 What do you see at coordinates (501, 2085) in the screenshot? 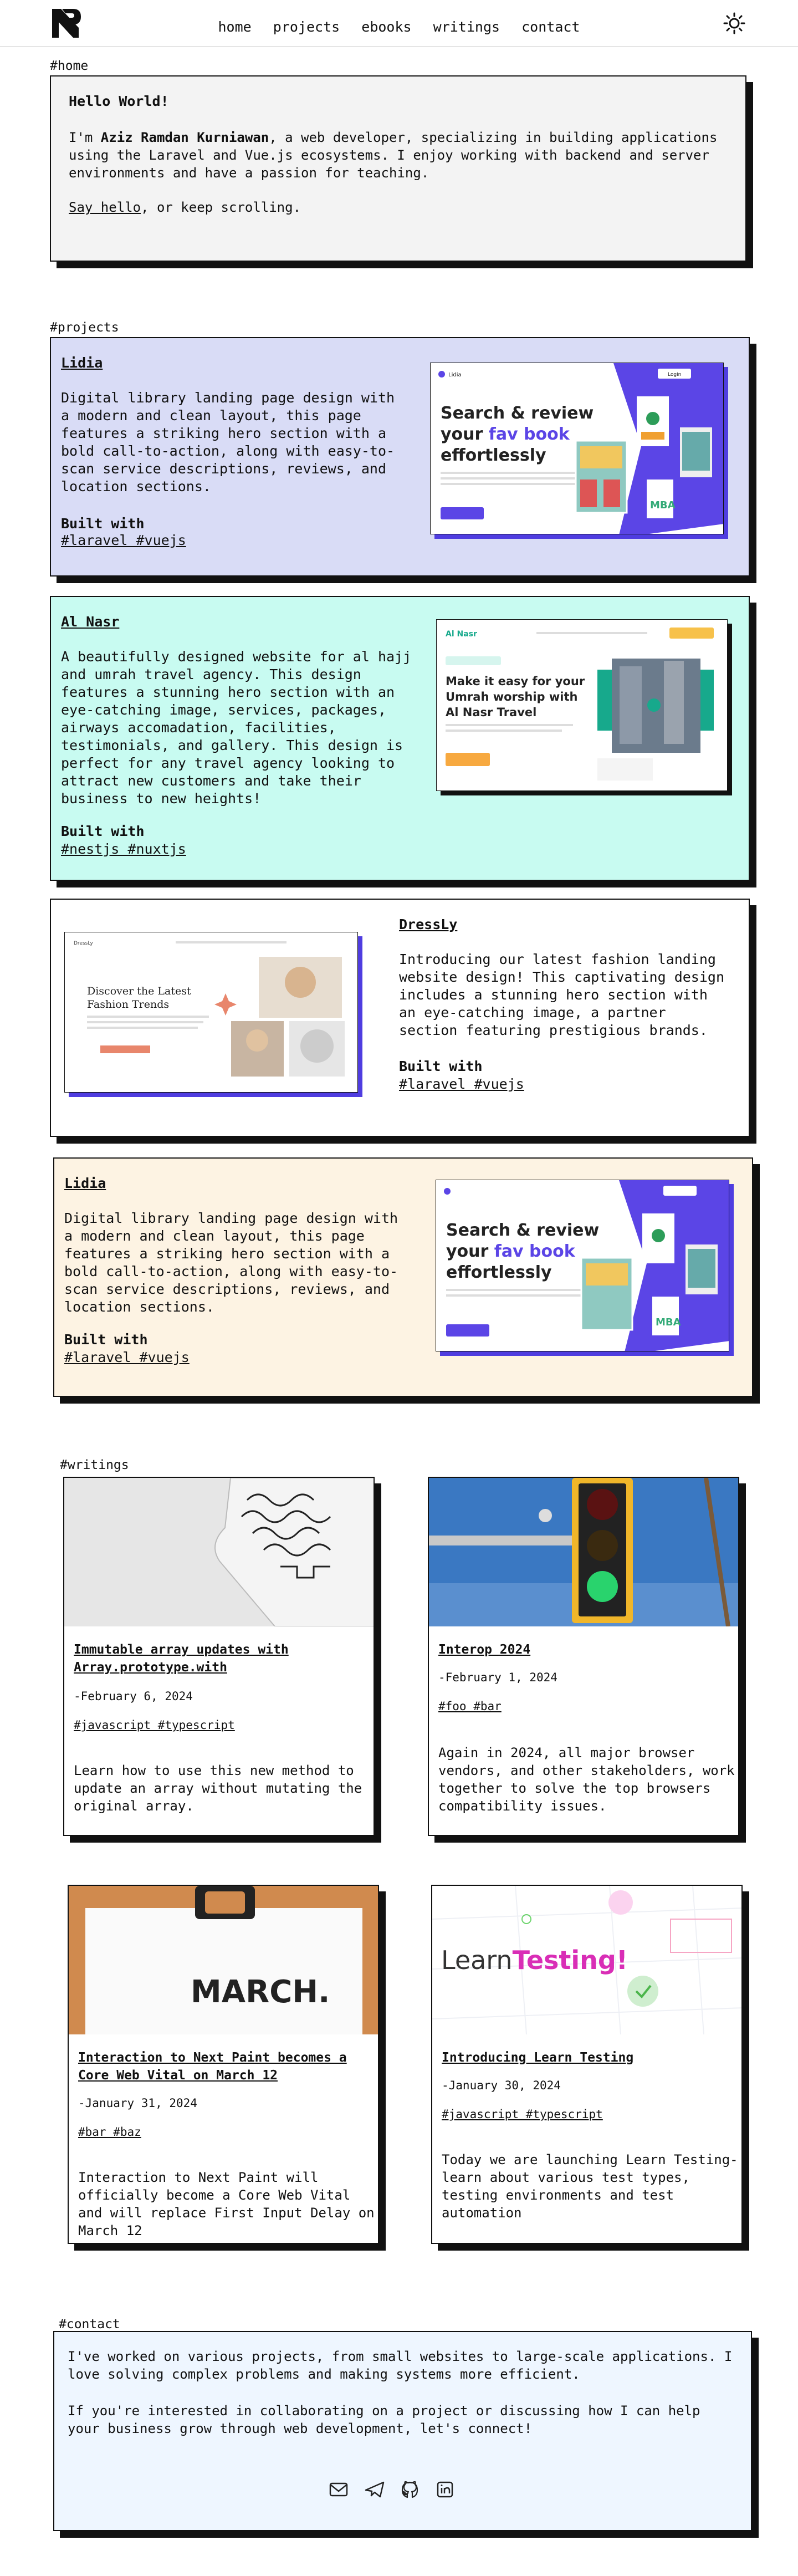
I see `post-date: -January 30, 2024` at bounding box center [501, 2085].